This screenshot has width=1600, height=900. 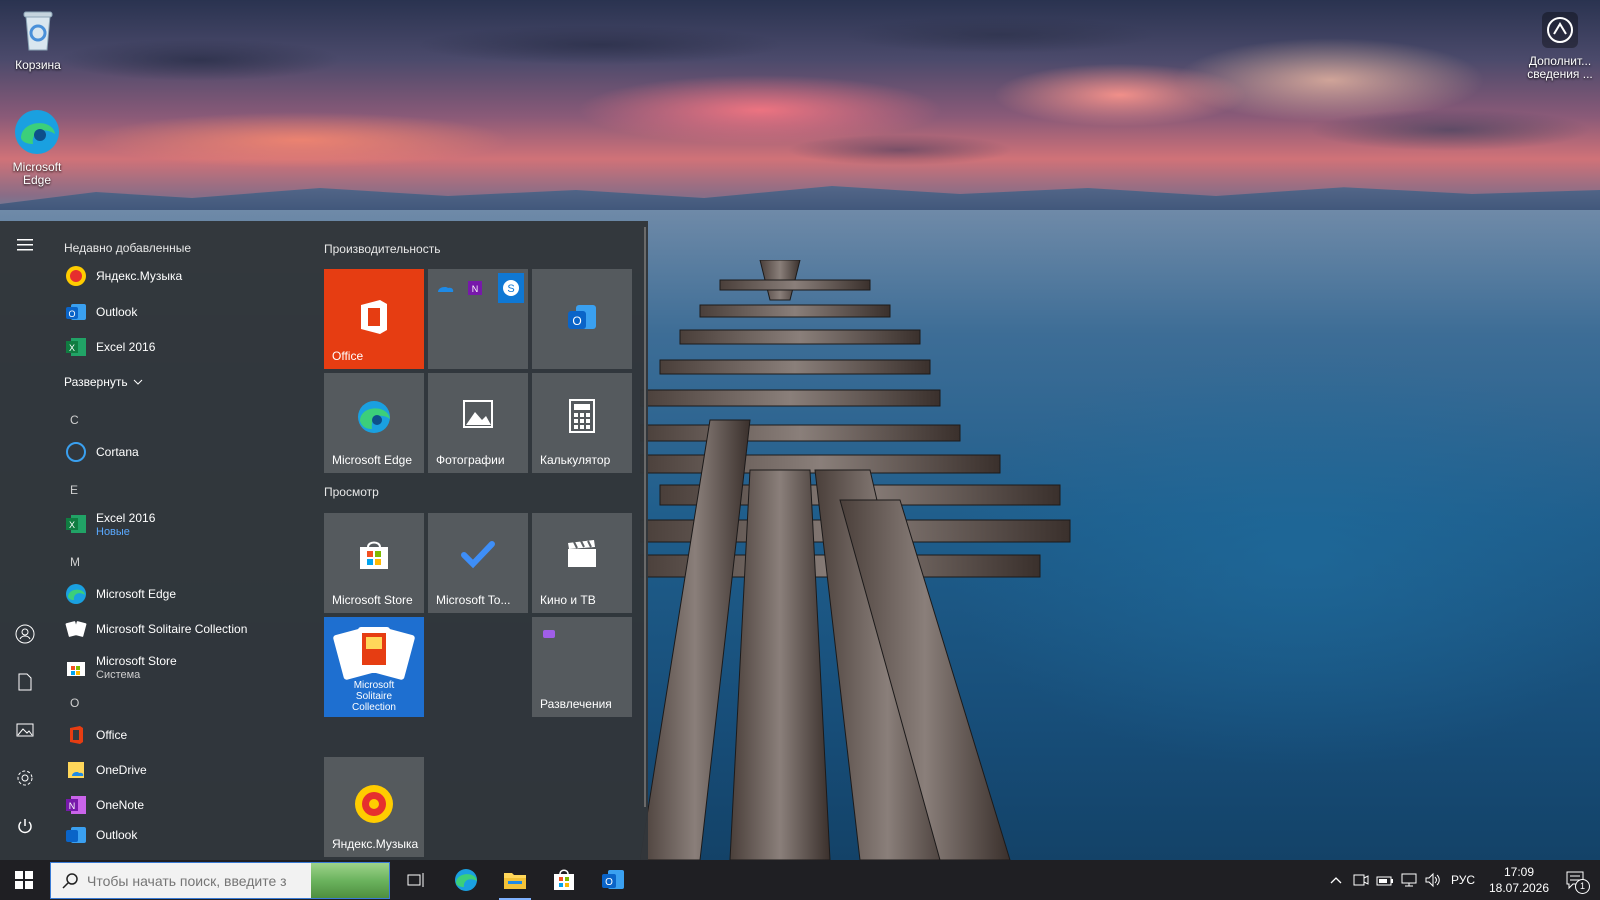 I want to click on app-item-onedrive: OneDrive, so click(x=186, y=770).